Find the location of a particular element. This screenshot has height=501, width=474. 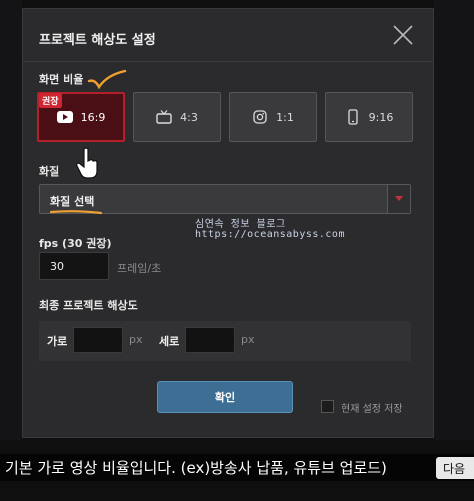

save-setting-label: 현재 설정 저장 is located at coordinates (372, 409).